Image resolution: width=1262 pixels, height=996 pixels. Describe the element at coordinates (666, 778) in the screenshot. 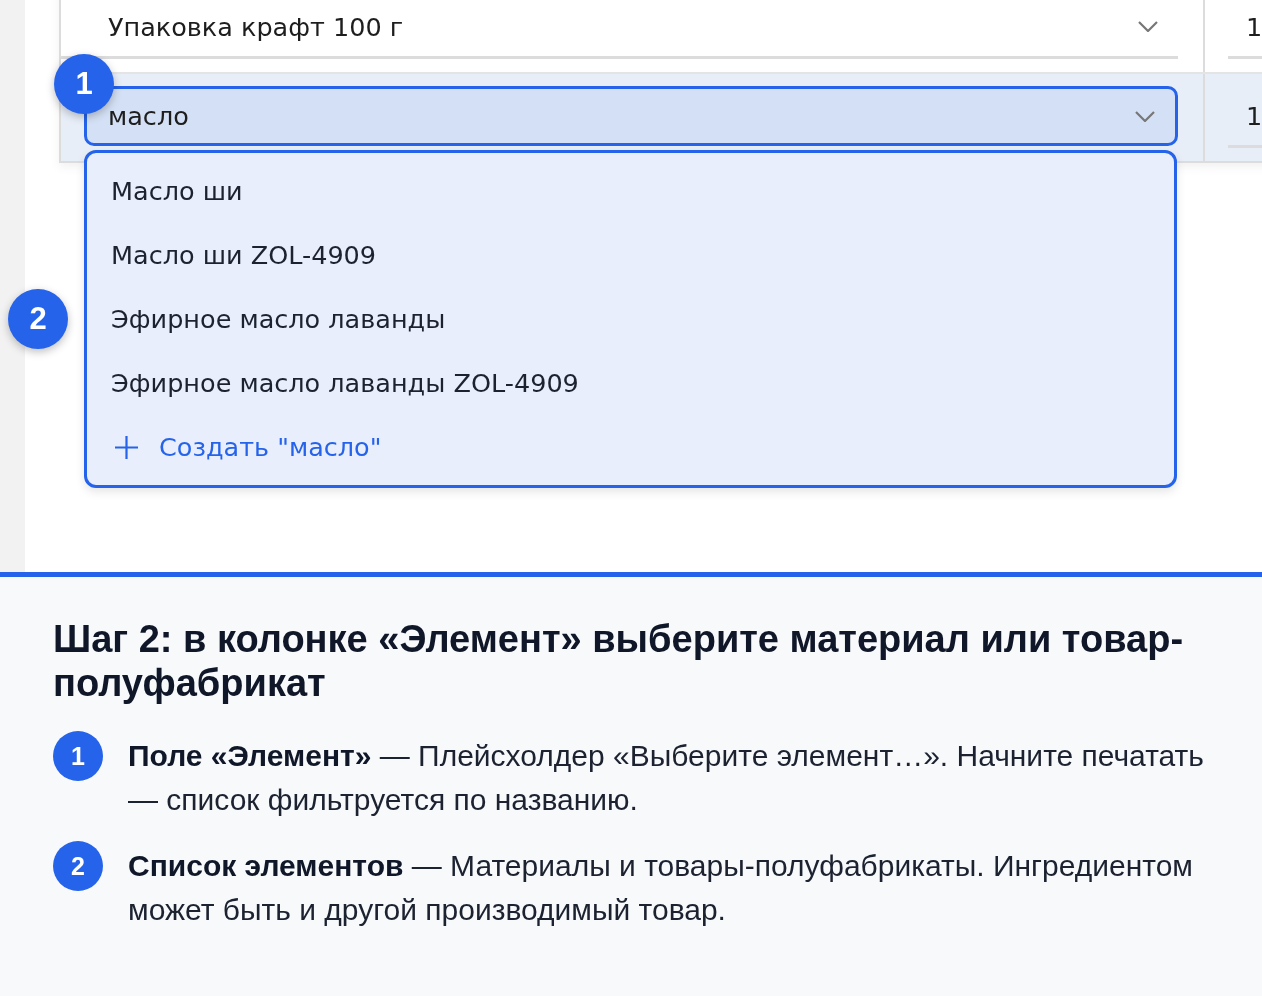

I see `step-text: Поле «Элемент» — Плейсхолдер «Выберите элемент…». Начните печатать — список фильтруется по названию.` at that location.